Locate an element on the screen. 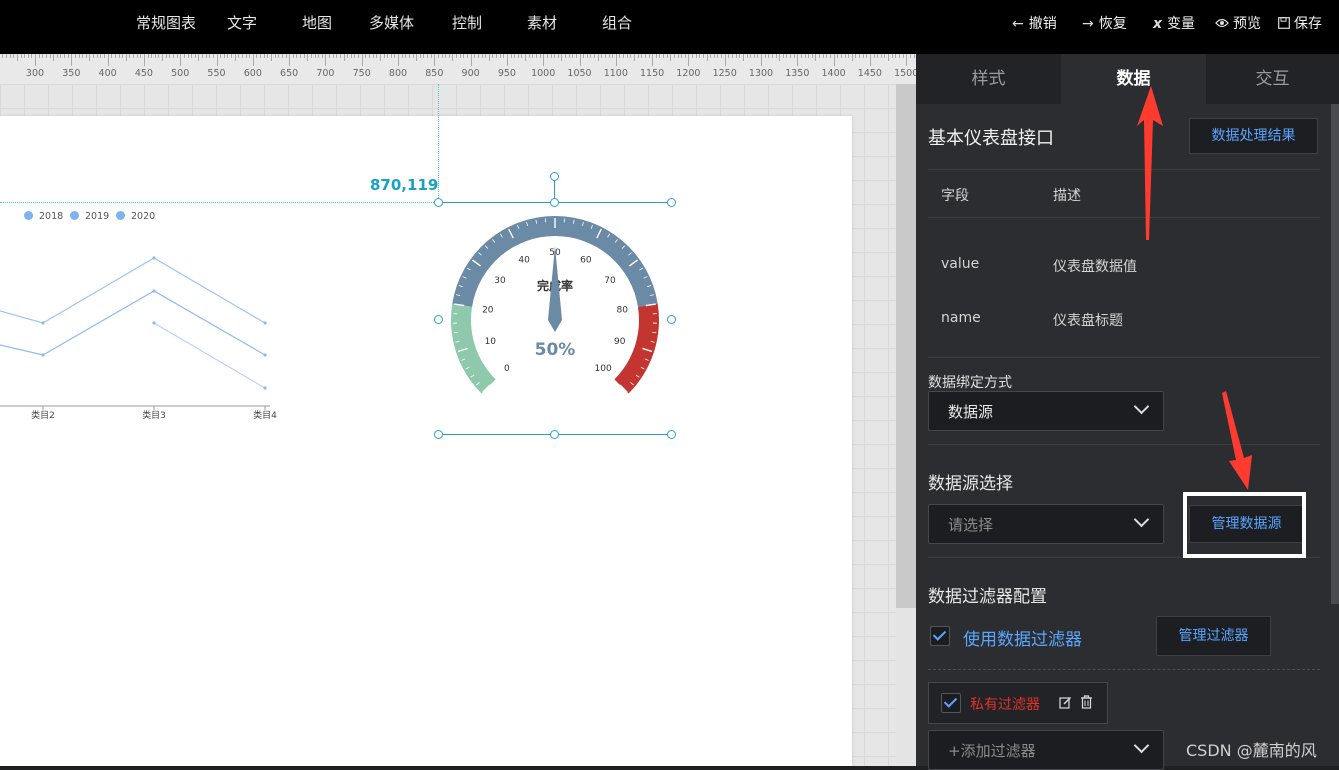 This screenshot has width=1339, height=770. annotation-highlight-box is located at coordinates (1244, 525).